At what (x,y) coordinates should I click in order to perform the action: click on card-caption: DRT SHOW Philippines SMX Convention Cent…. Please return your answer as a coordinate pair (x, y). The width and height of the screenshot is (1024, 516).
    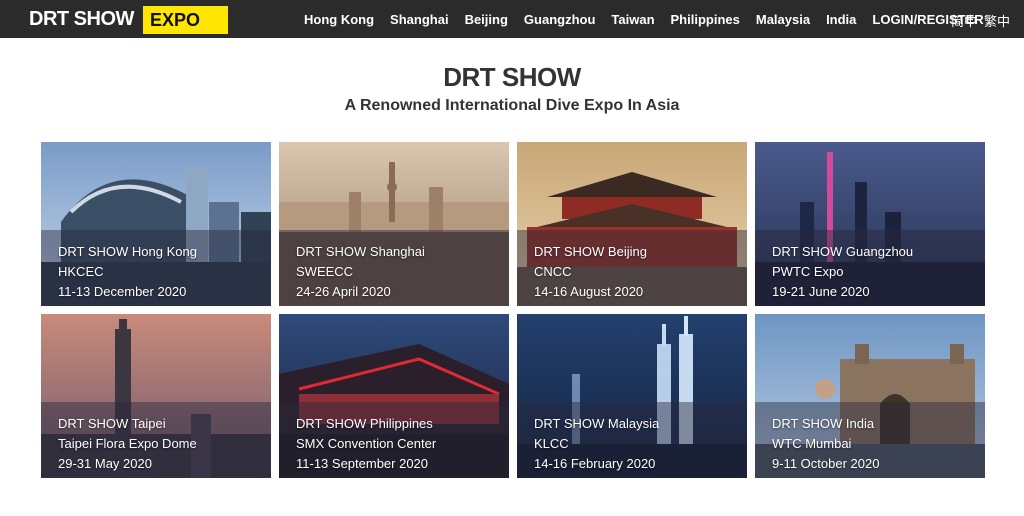
    Looking at the image, I should click on (366, 444).